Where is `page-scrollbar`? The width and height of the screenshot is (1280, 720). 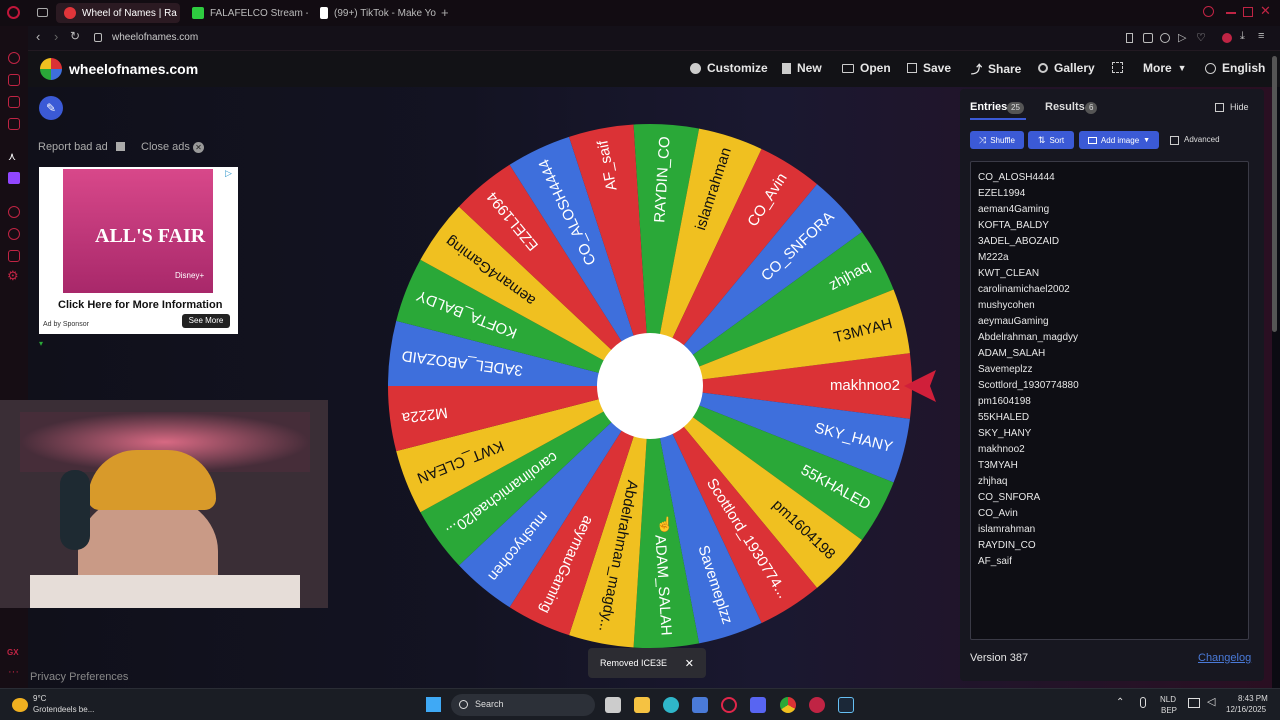 page-scrollbar is located at coordinates (1274, 194).